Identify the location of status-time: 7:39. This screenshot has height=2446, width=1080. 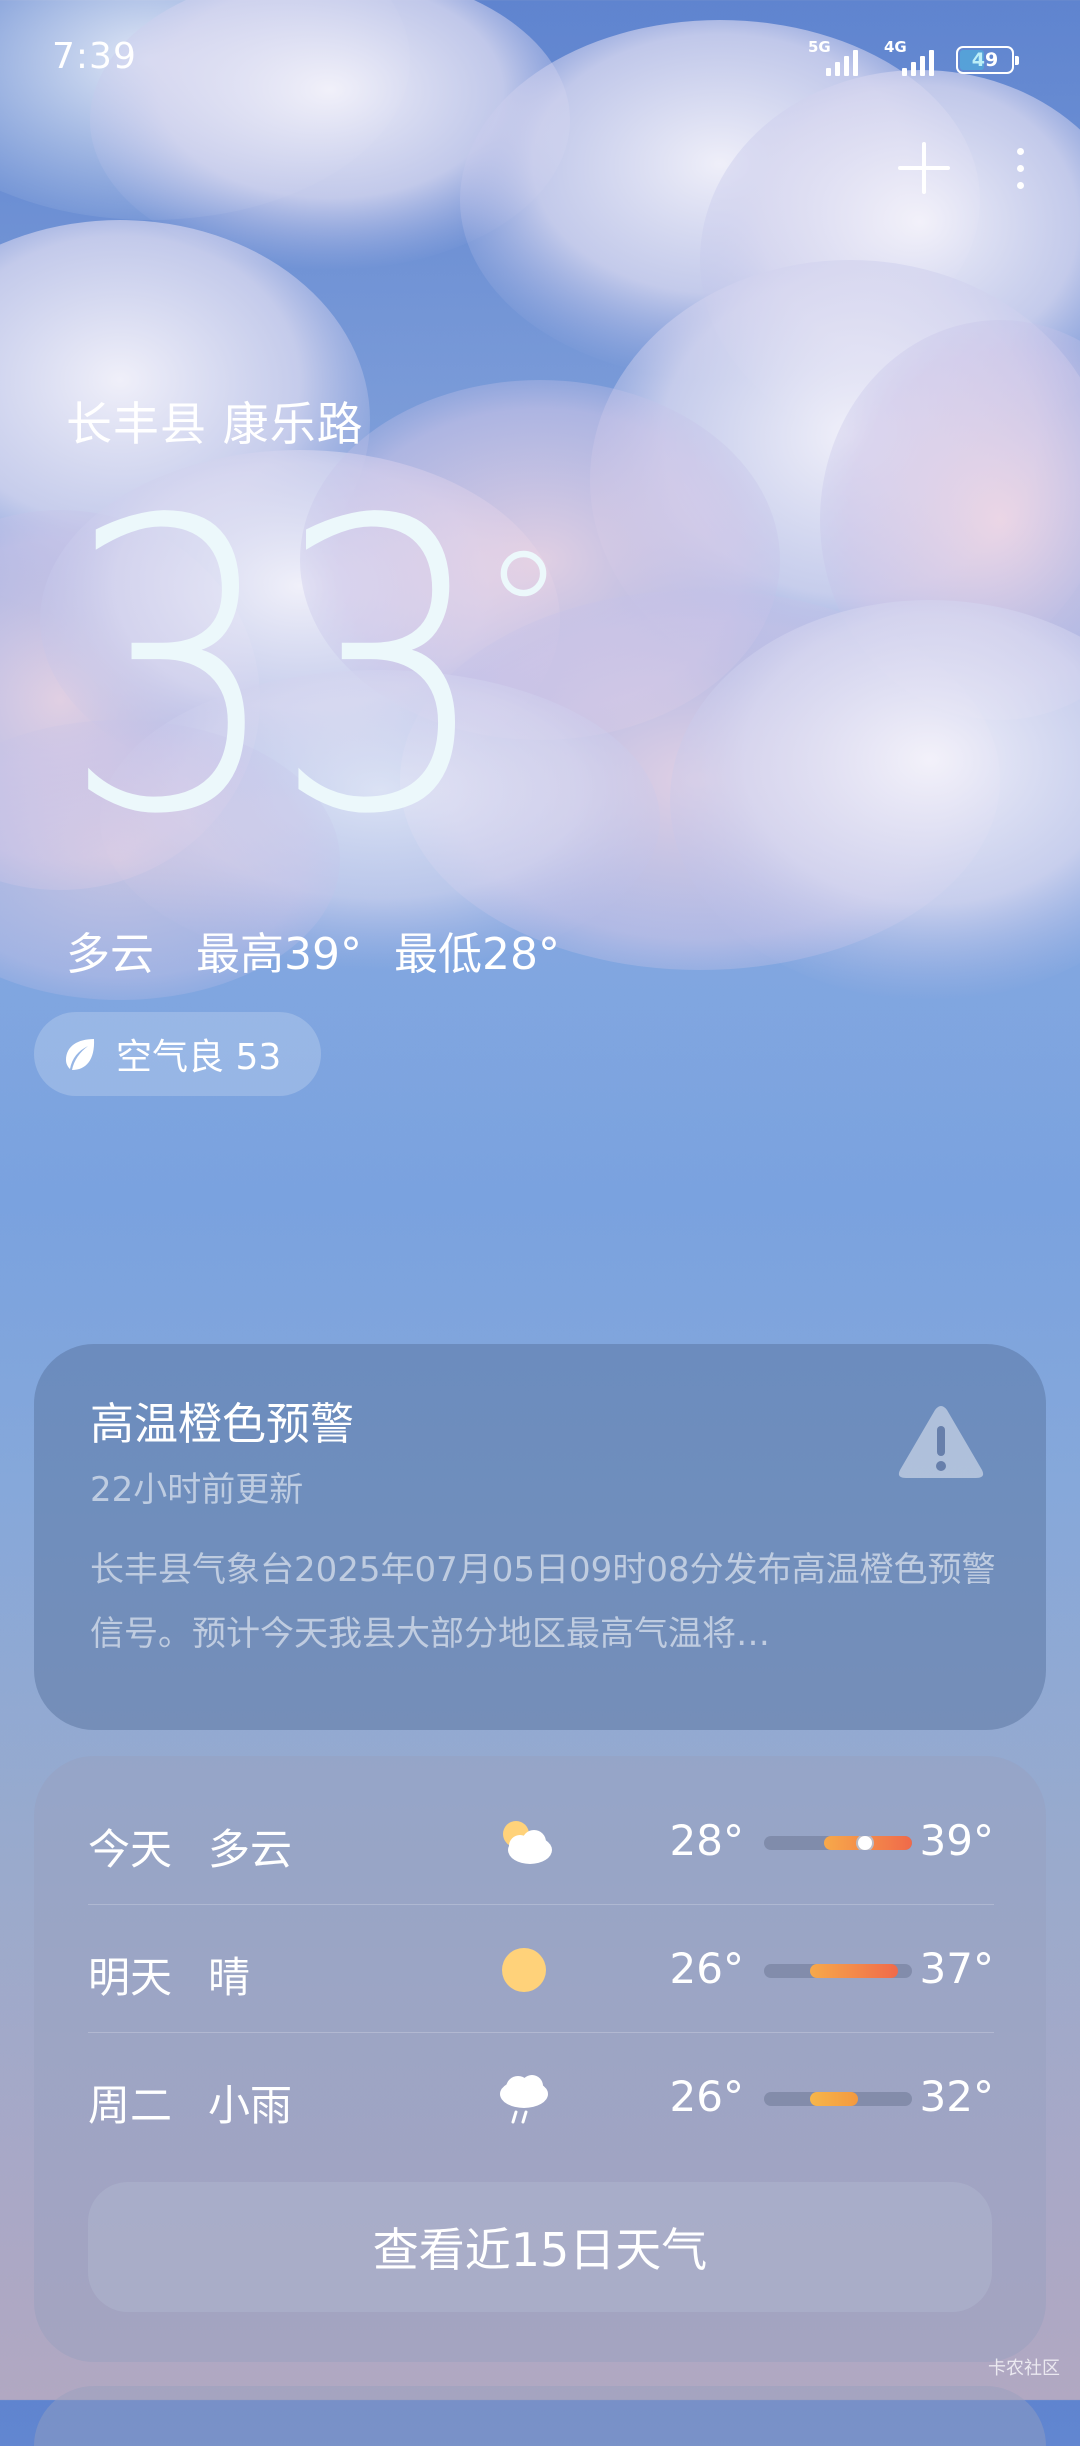
(94, 56).